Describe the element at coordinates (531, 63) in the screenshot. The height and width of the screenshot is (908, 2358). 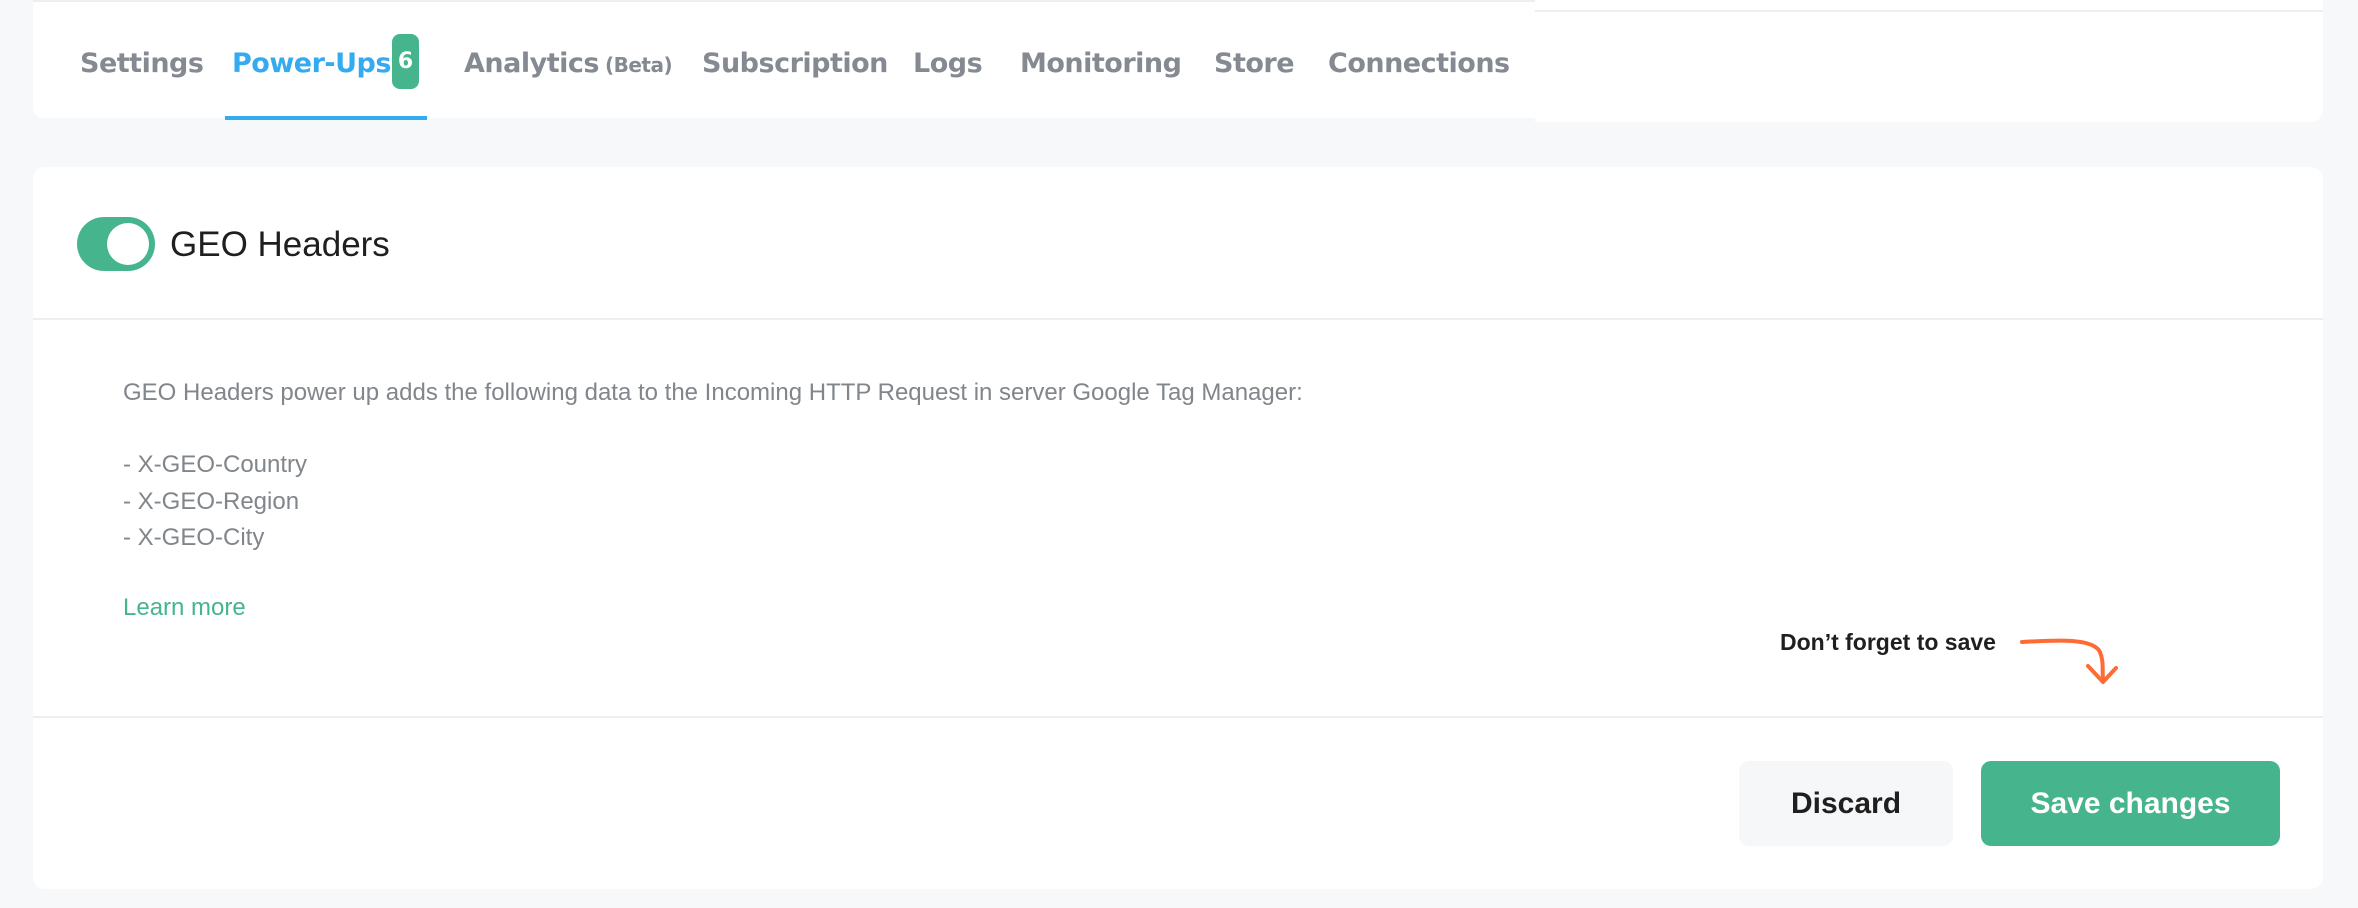
I see `tab-analytics-label: Analytics` at that location.